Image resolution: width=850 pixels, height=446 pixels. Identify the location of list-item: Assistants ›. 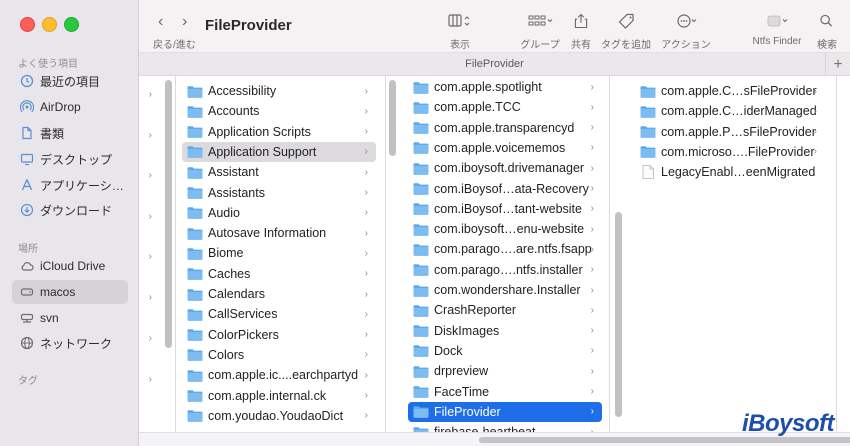
(279, 193).